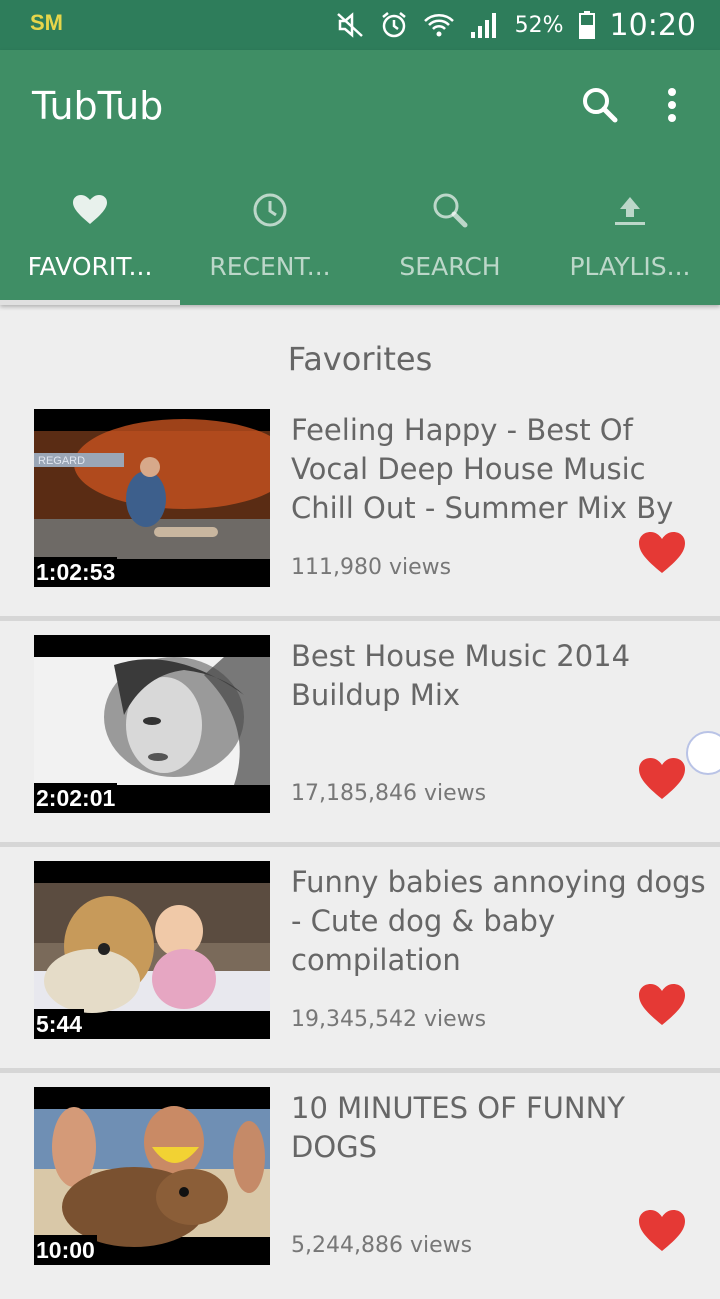 Image resolution: width=720 pixels, height=1299 pixels. What do you see at coordinates (152, 498) in the screenshot?
I see `video-thumbnail: REGARD 1:02:53` at bounding box center [152, 498].